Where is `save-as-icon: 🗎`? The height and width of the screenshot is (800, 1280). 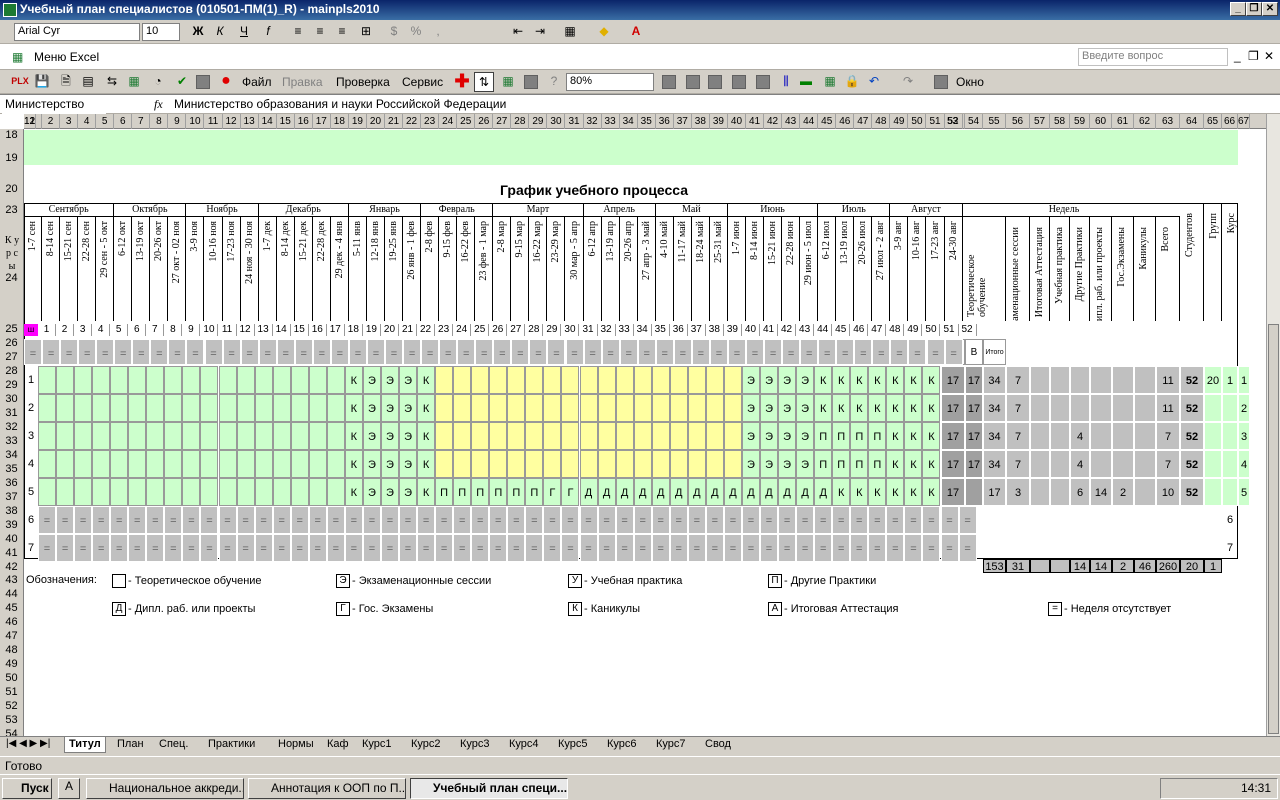
save-as-icon: 🗎 is located at coordinates (66, 82).